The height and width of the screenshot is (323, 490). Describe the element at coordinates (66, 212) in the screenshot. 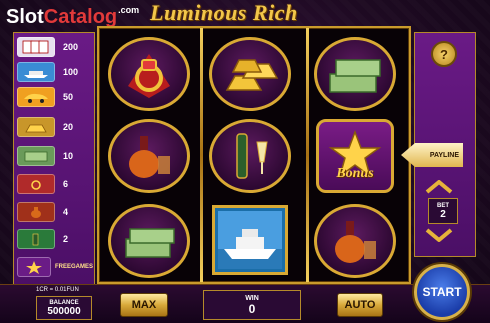

I see `paytable-value: 4` at that location.